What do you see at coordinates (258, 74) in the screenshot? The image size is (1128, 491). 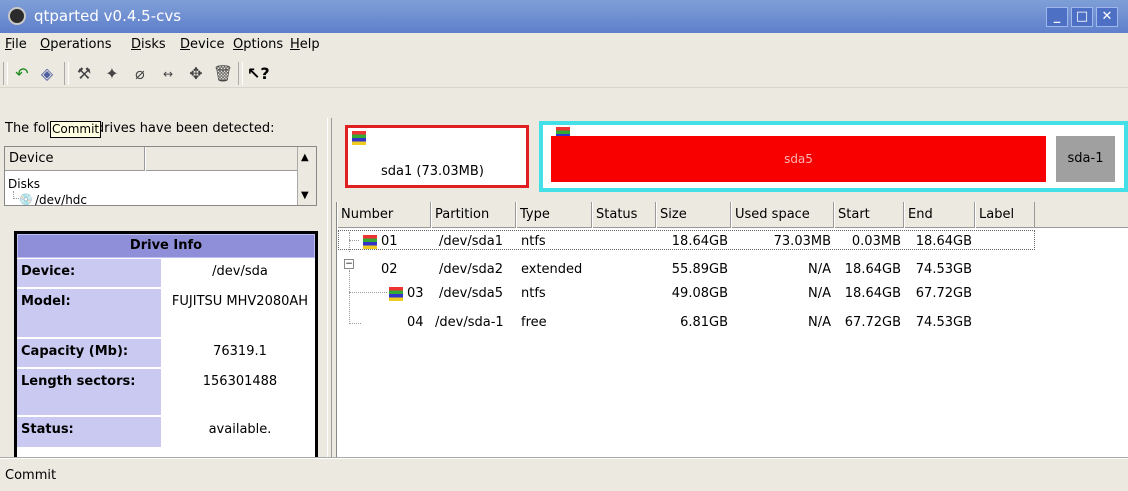 I see `whatsthis-icon: ↖?` at bounding box center [258, 74].